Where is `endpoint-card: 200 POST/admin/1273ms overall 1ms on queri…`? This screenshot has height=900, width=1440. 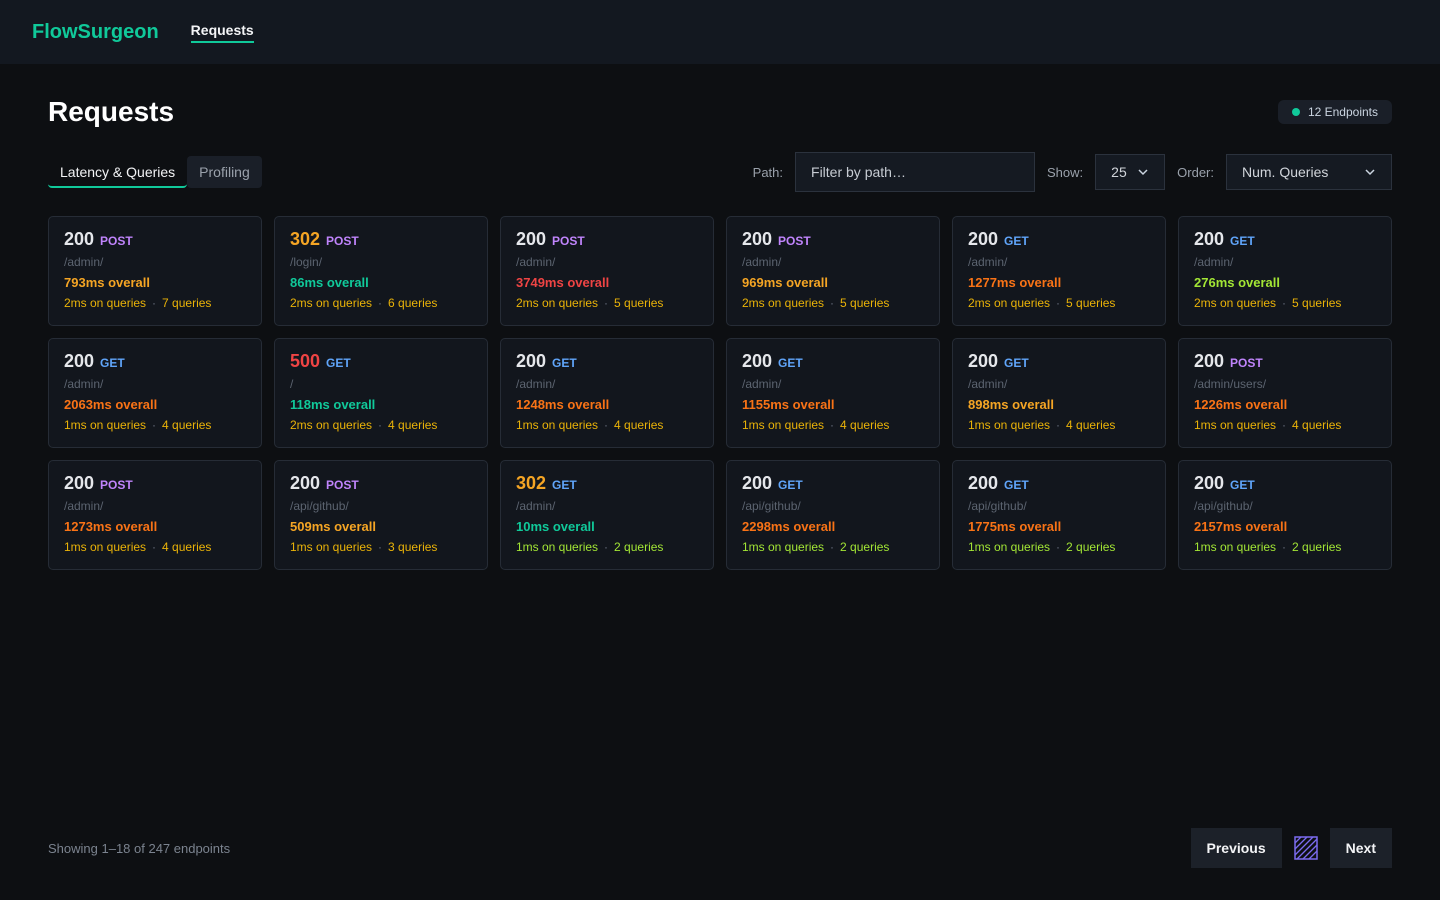 endpoint-card: 200 POST/admin/1273ms overall 1ms on queri… is located at coordinates (155, 515).